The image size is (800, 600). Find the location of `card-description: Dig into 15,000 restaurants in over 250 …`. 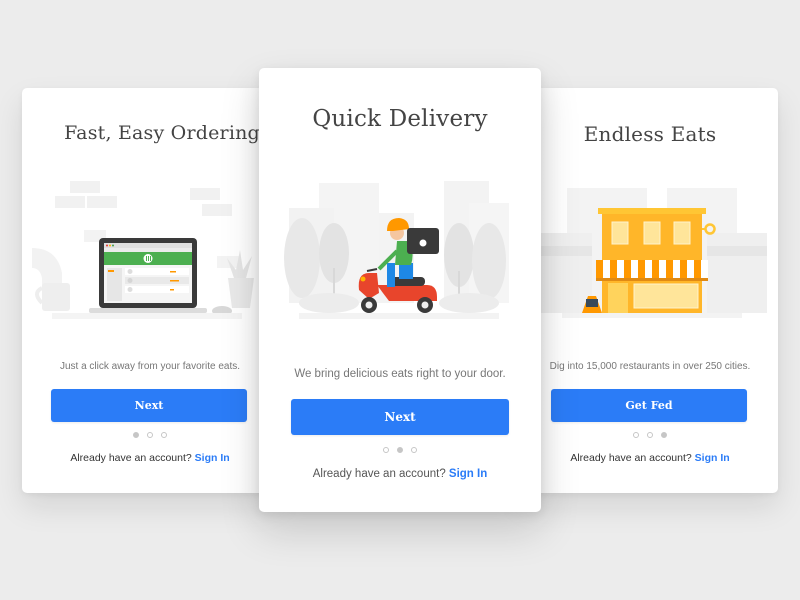

card-description: Dig into 15,000 restaurants in over 250 … is located at coordinates (650, 366).